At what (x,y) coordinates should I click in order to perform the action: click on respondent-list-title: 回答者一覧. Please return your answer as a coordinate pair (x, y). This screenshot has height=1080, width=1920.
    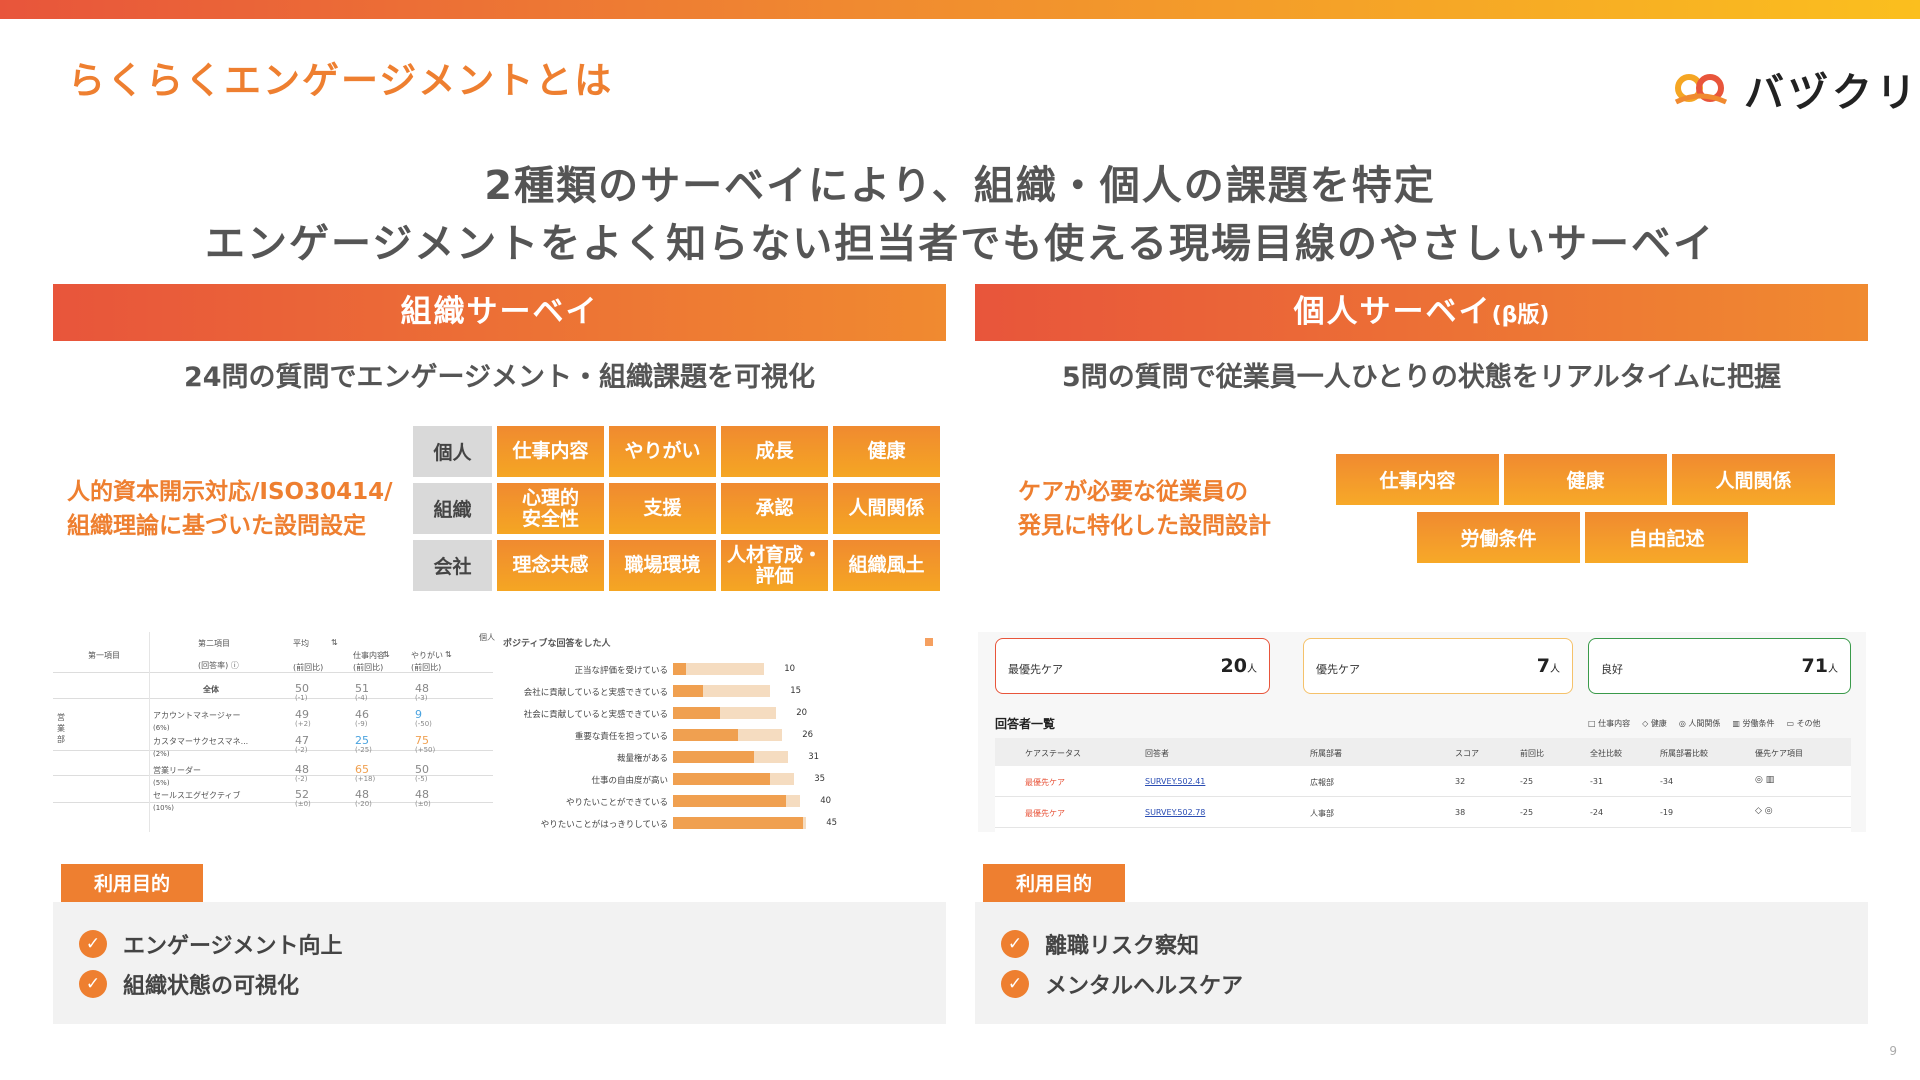
    Looking at the image, I should click on (1025, 724).